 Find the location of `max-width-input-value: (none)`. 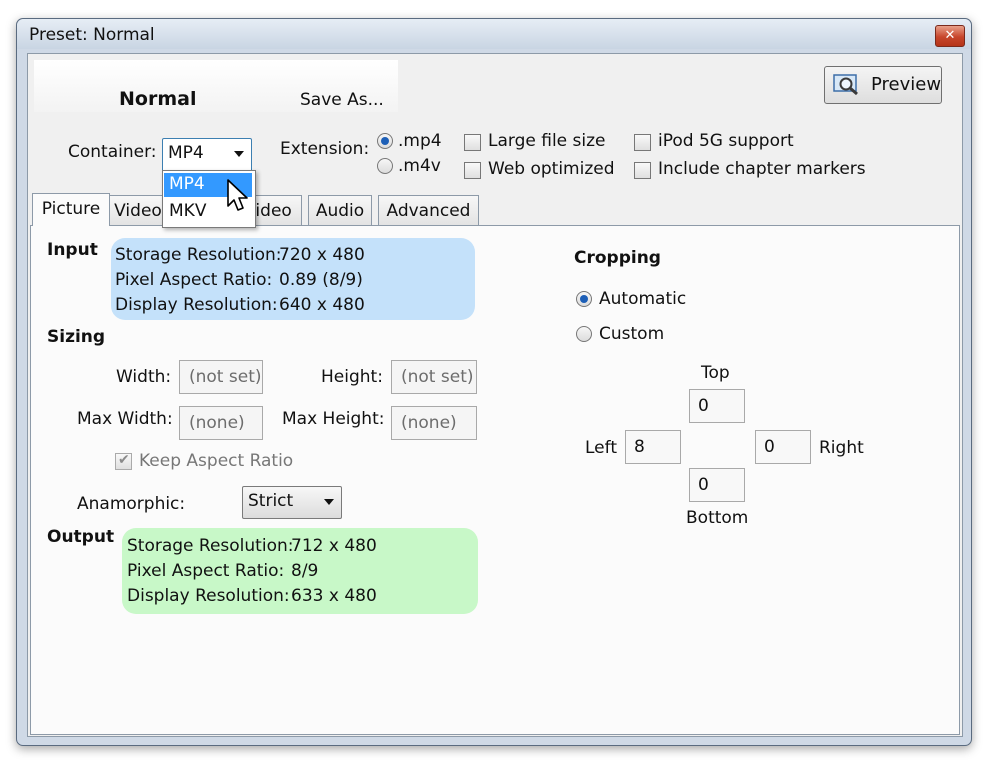

max-width-input-value: (none) is located at coordinates (217, 423).